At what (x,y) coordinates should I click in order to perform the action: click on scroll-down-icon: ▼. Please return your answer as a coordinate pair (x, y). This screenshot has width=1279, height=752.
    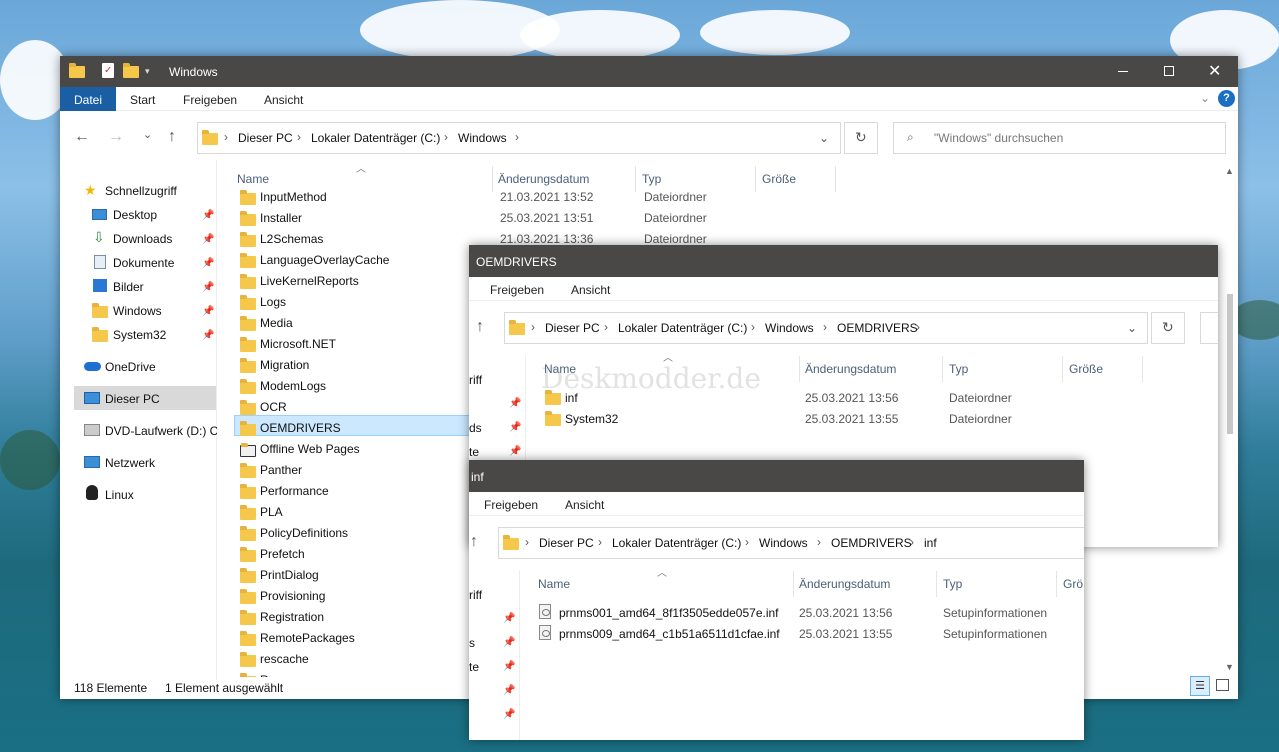
    Looking at the image, I should click on (1229, 667).